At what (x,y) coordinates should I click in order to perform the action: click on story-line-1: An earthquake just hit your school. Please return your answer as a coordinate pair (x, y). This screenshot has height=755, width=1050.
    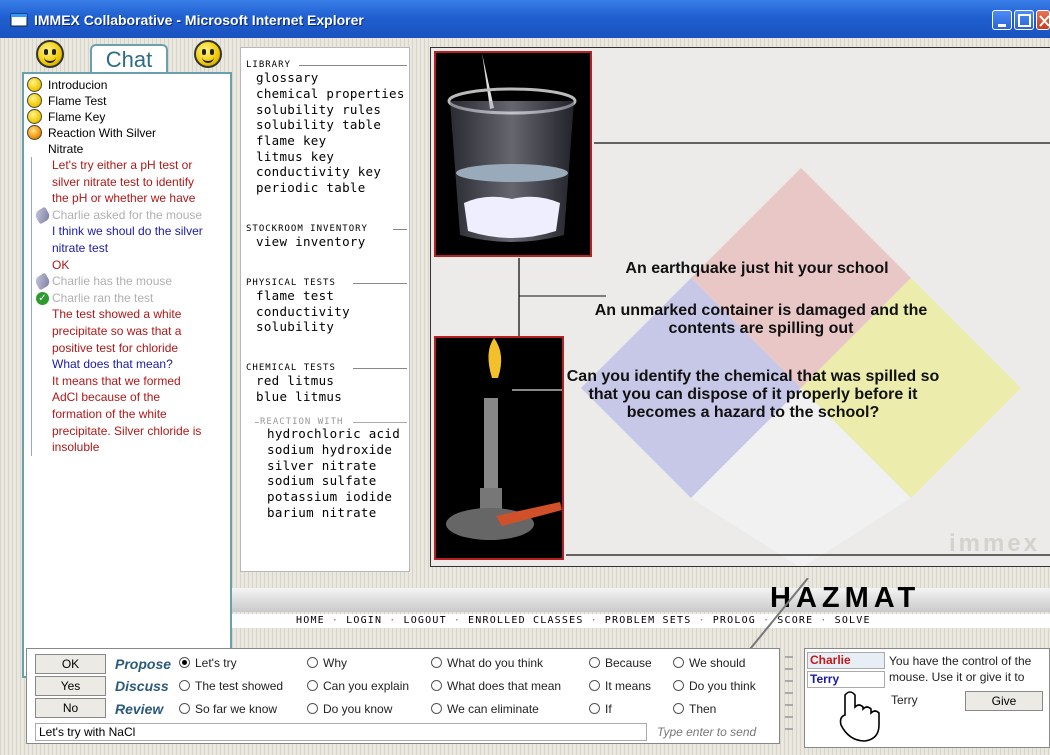
    Looking at the image, I should click on (757, 268).